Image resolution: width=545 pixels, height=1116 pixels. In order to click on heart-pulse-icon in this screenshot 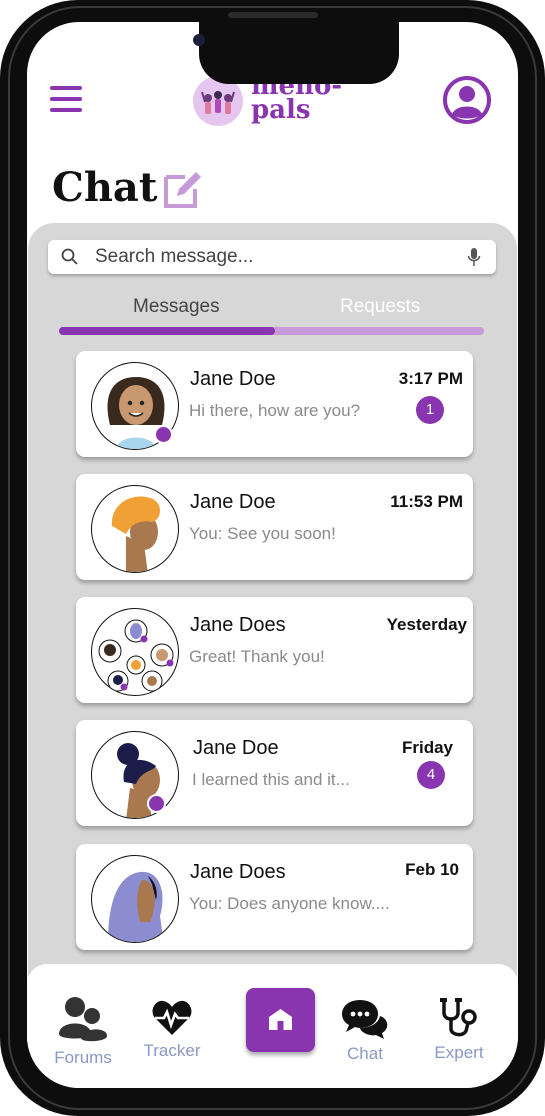, I will do `click(172, 1017)`.